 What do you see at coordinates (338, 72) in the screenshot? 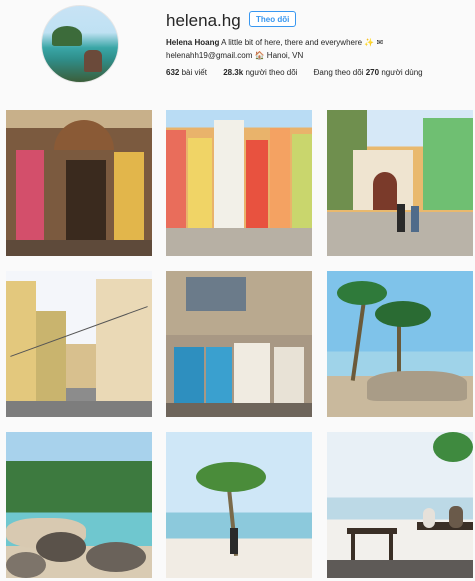
I see `following-prefix: Đang theo dõi` at bounding box center [338, 72].